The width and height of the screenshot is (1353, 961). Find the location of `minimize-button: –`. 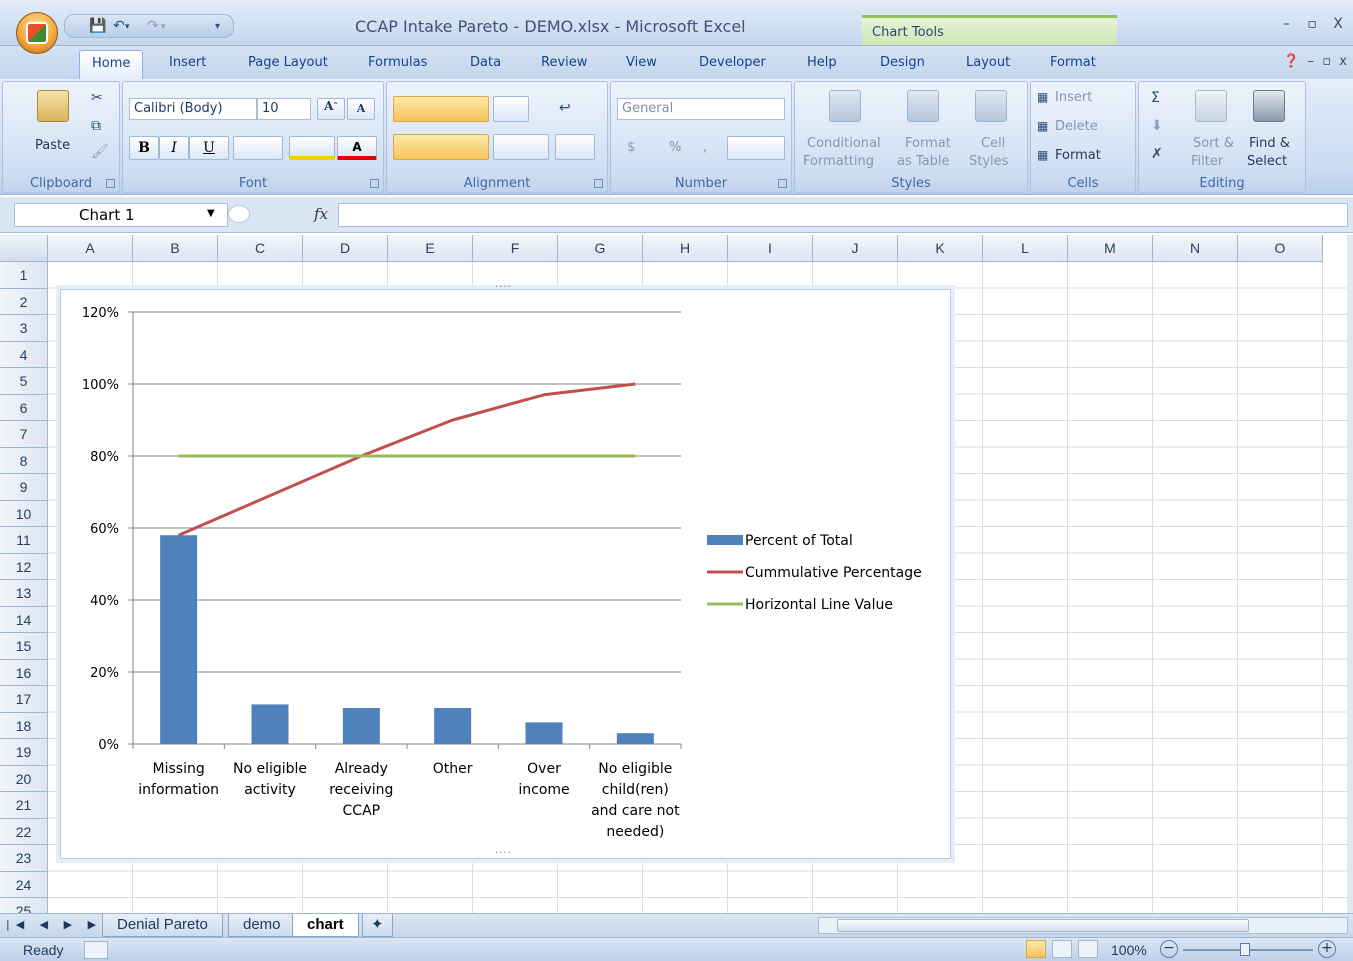

minimize-button: – is located at coordinates (1286, 24).